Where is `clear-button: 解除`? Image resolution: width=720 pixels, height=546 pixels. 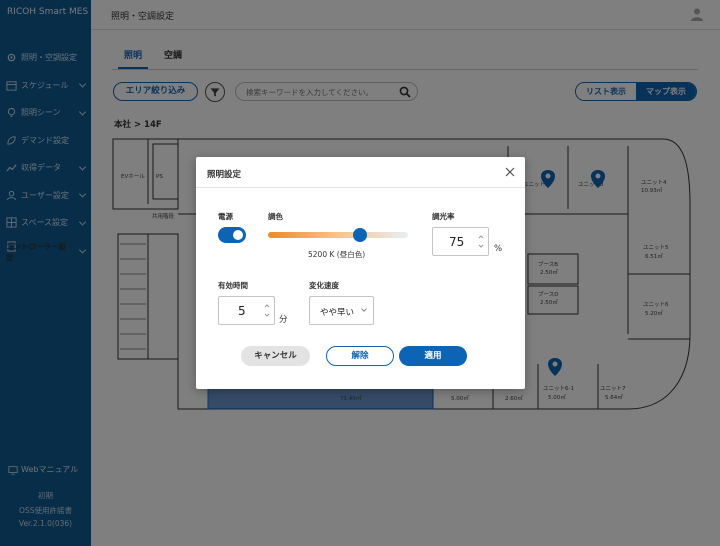
clear-button: 解除 is located at coordinates (360, 356).